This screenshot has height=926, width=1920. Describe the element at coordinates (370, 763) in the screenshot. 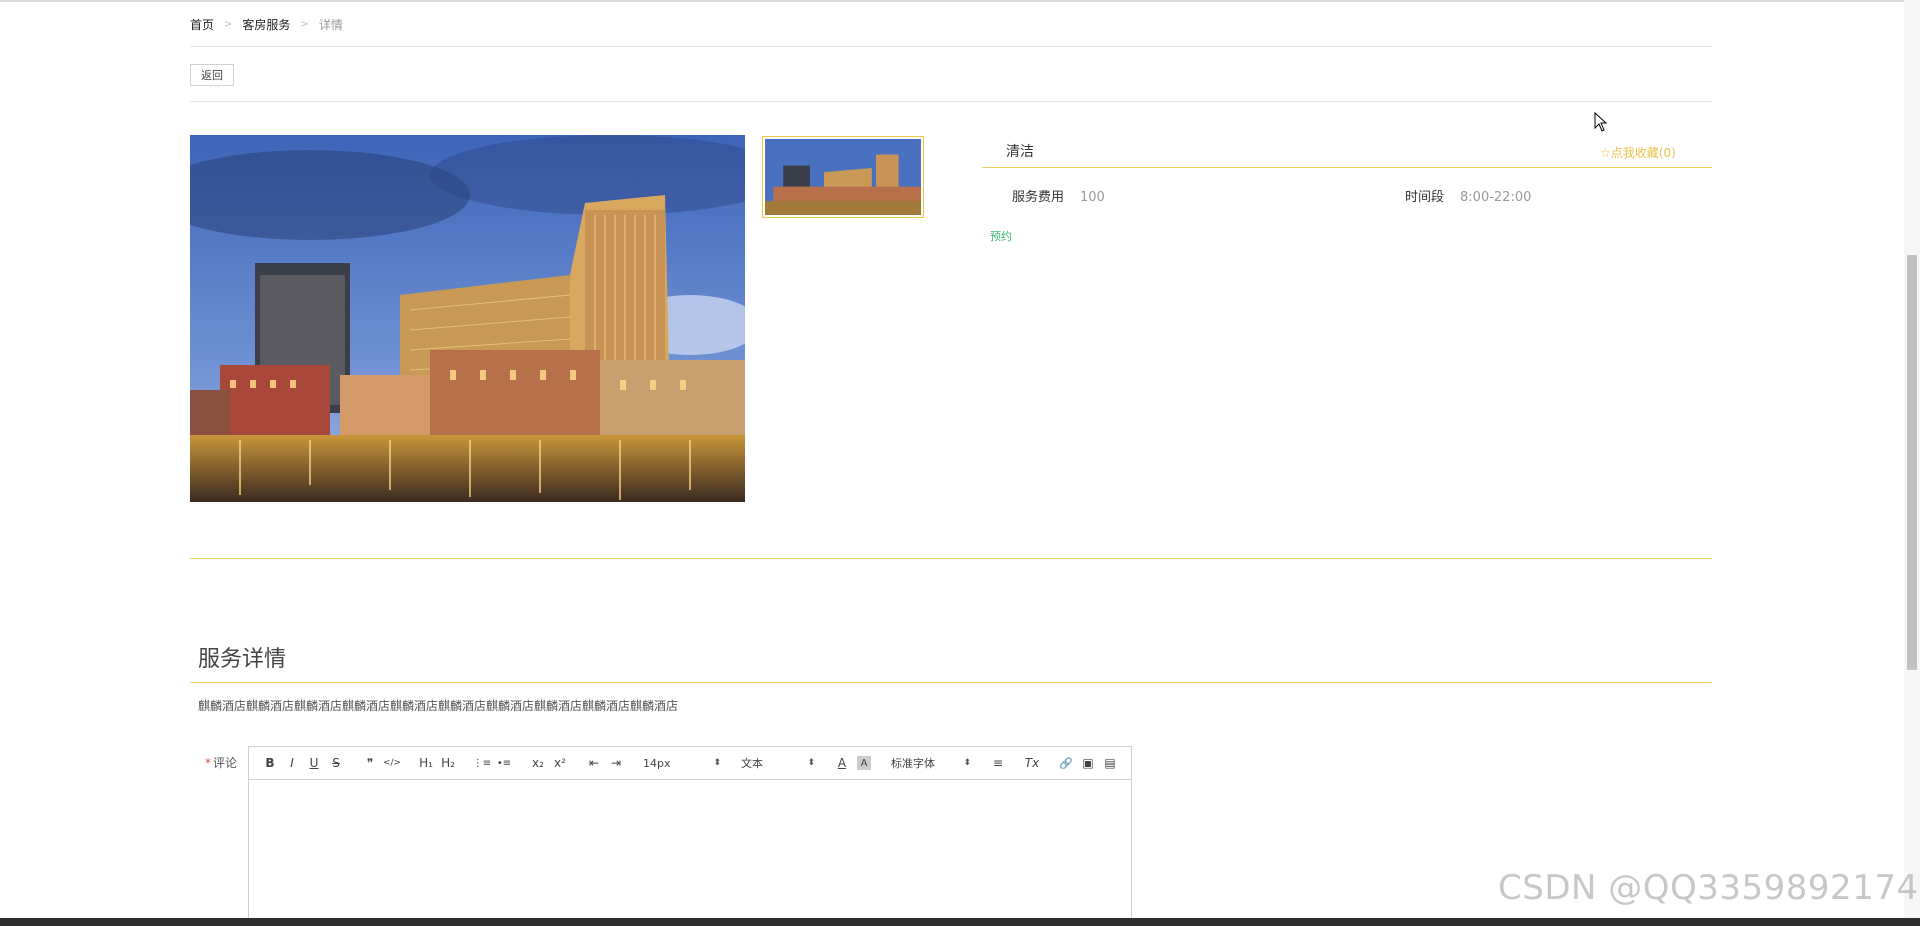

I see `blockquote-button: ❞` at that location.